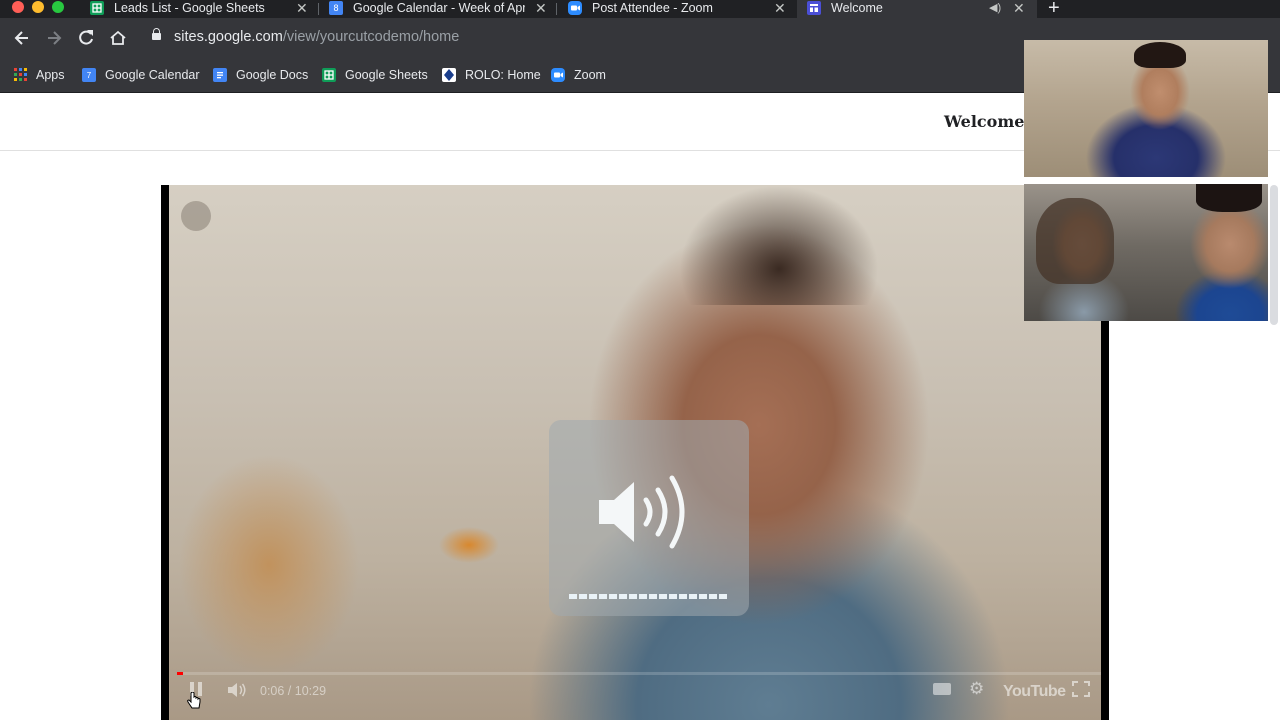 The width and height of the screenshot is (1280, 720). Describe the element at coordinates (152, 75) in the screenshot. I see `bookmark-label: Google Calendar` at that location.